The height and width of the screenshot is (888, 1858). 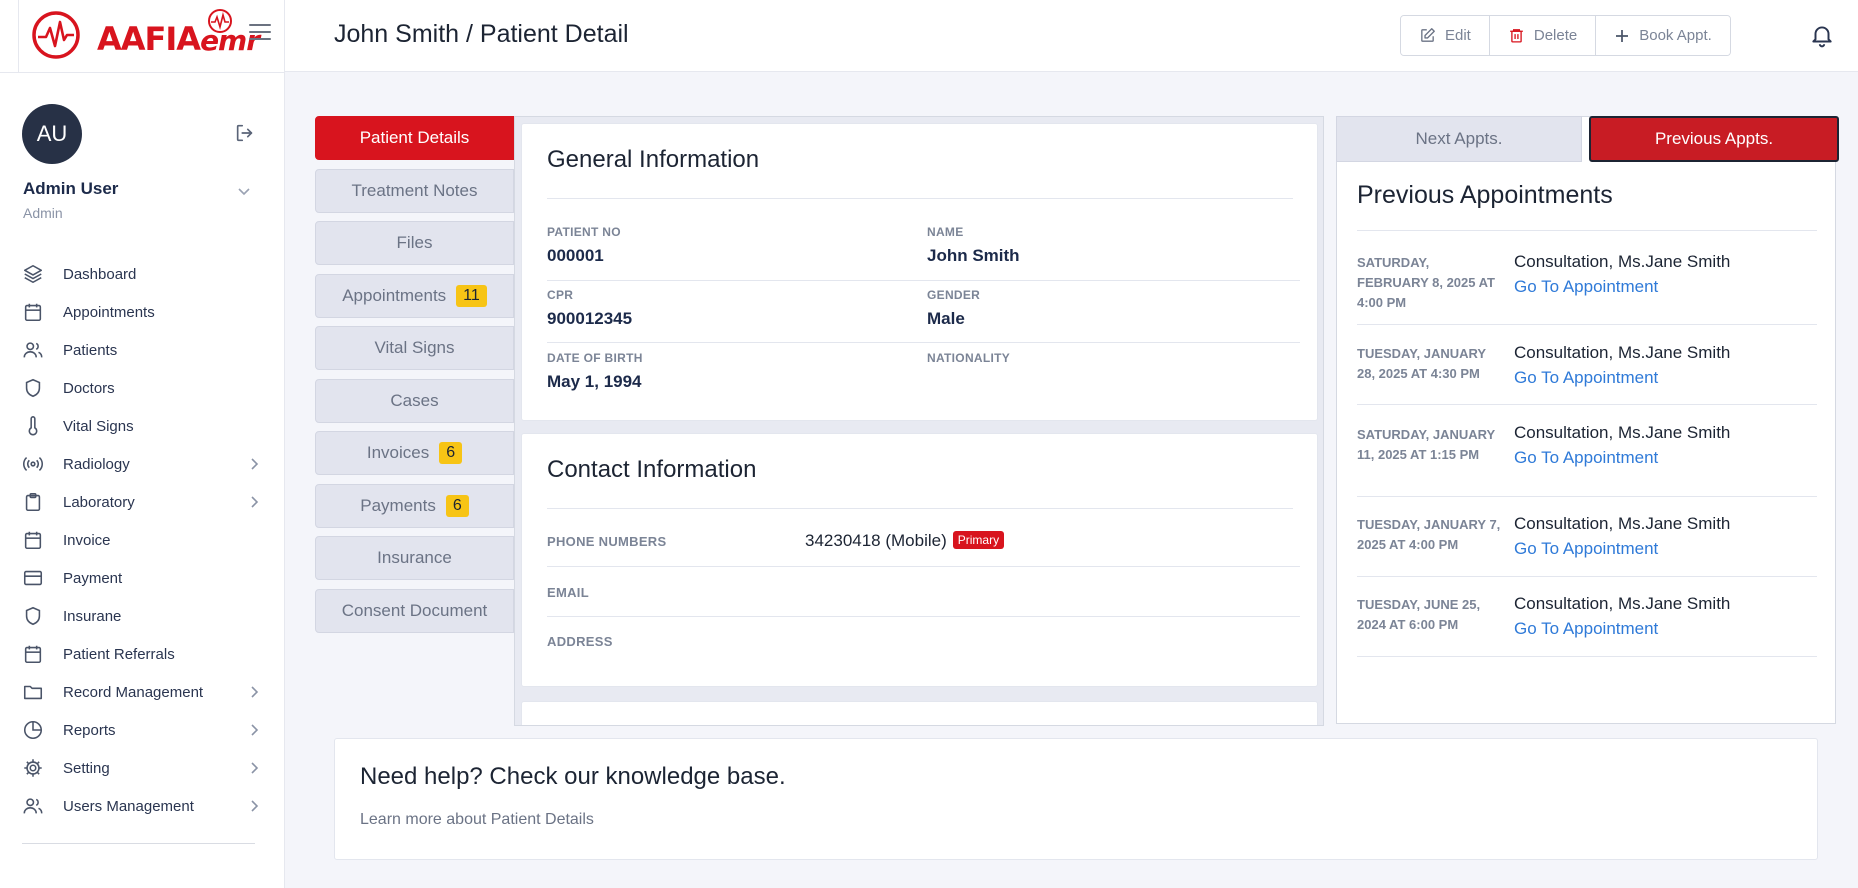 What do you see at coordinates (142, 730) in the screenshot?
I see `sidebar-item-reports: Reports` at bounding box center [142, 730].